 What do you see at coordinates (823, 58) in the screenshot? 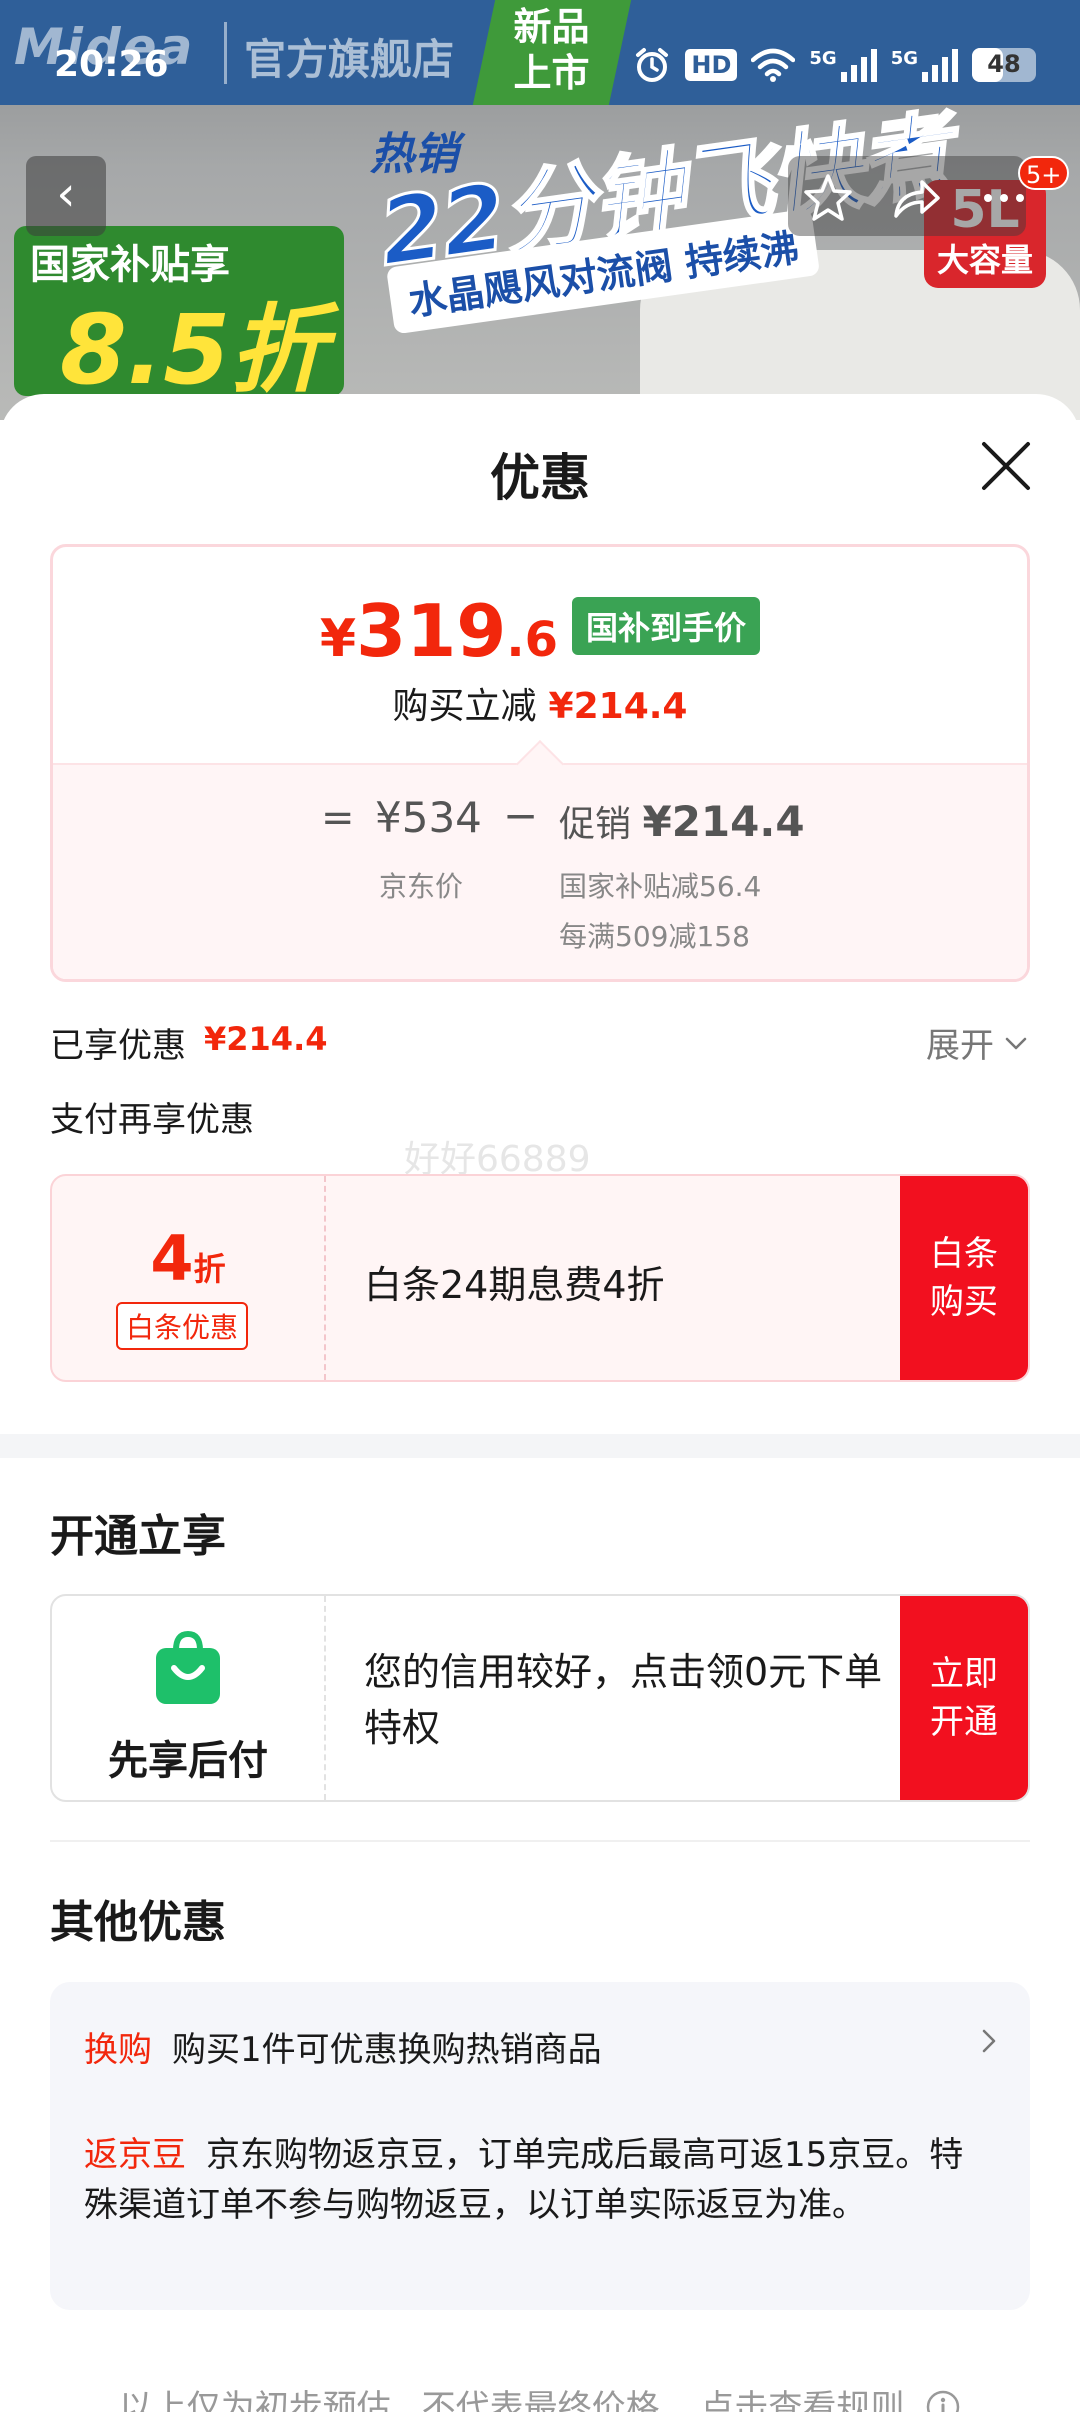
I see `network-type-1: 5G` at bounding box center [823, 58].